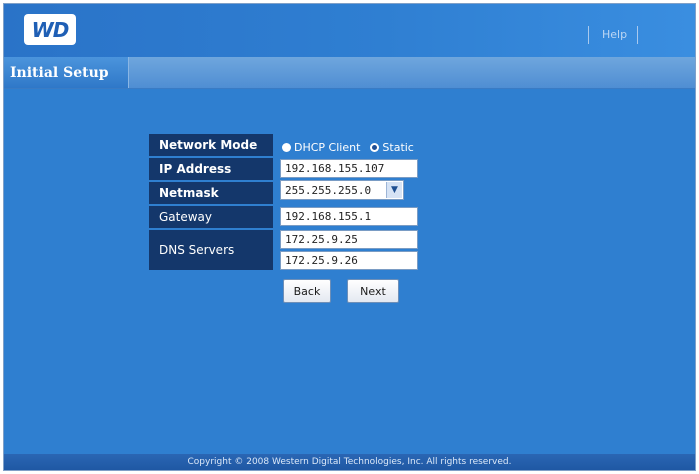 The width and height of the screenshot is (699, 474). What do you see at coordinates (394, 190) in the screenshot?
I see `chevron-down-icon: ▼` at bounding box center [394, 190].